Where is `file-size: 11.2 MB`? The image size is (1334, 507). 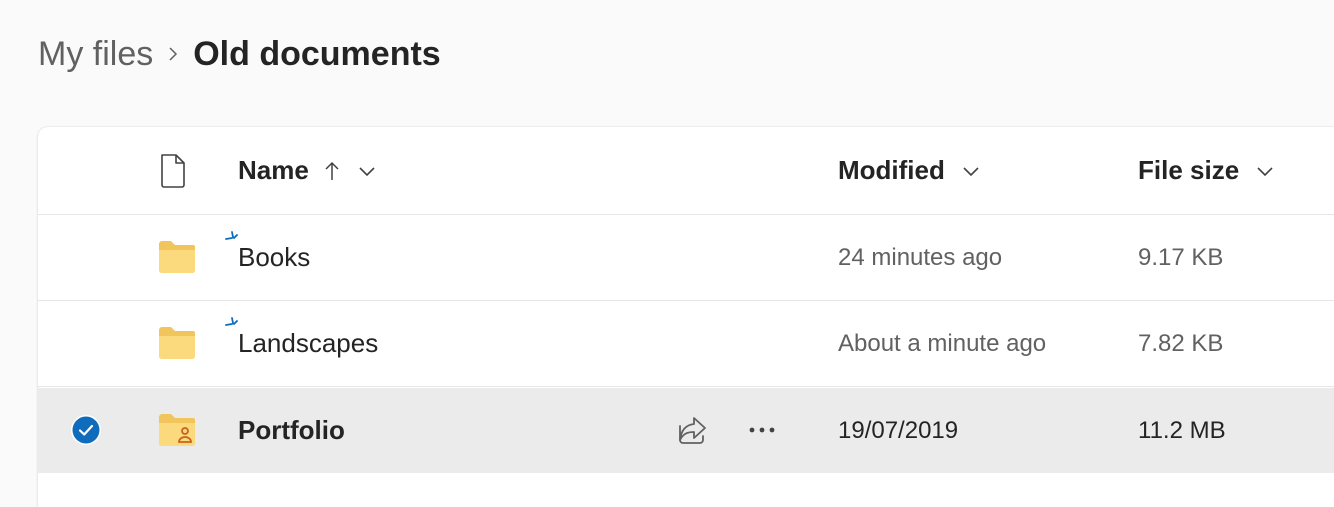 file-size: 11.2 MB is located at coordinates (1182, 430).